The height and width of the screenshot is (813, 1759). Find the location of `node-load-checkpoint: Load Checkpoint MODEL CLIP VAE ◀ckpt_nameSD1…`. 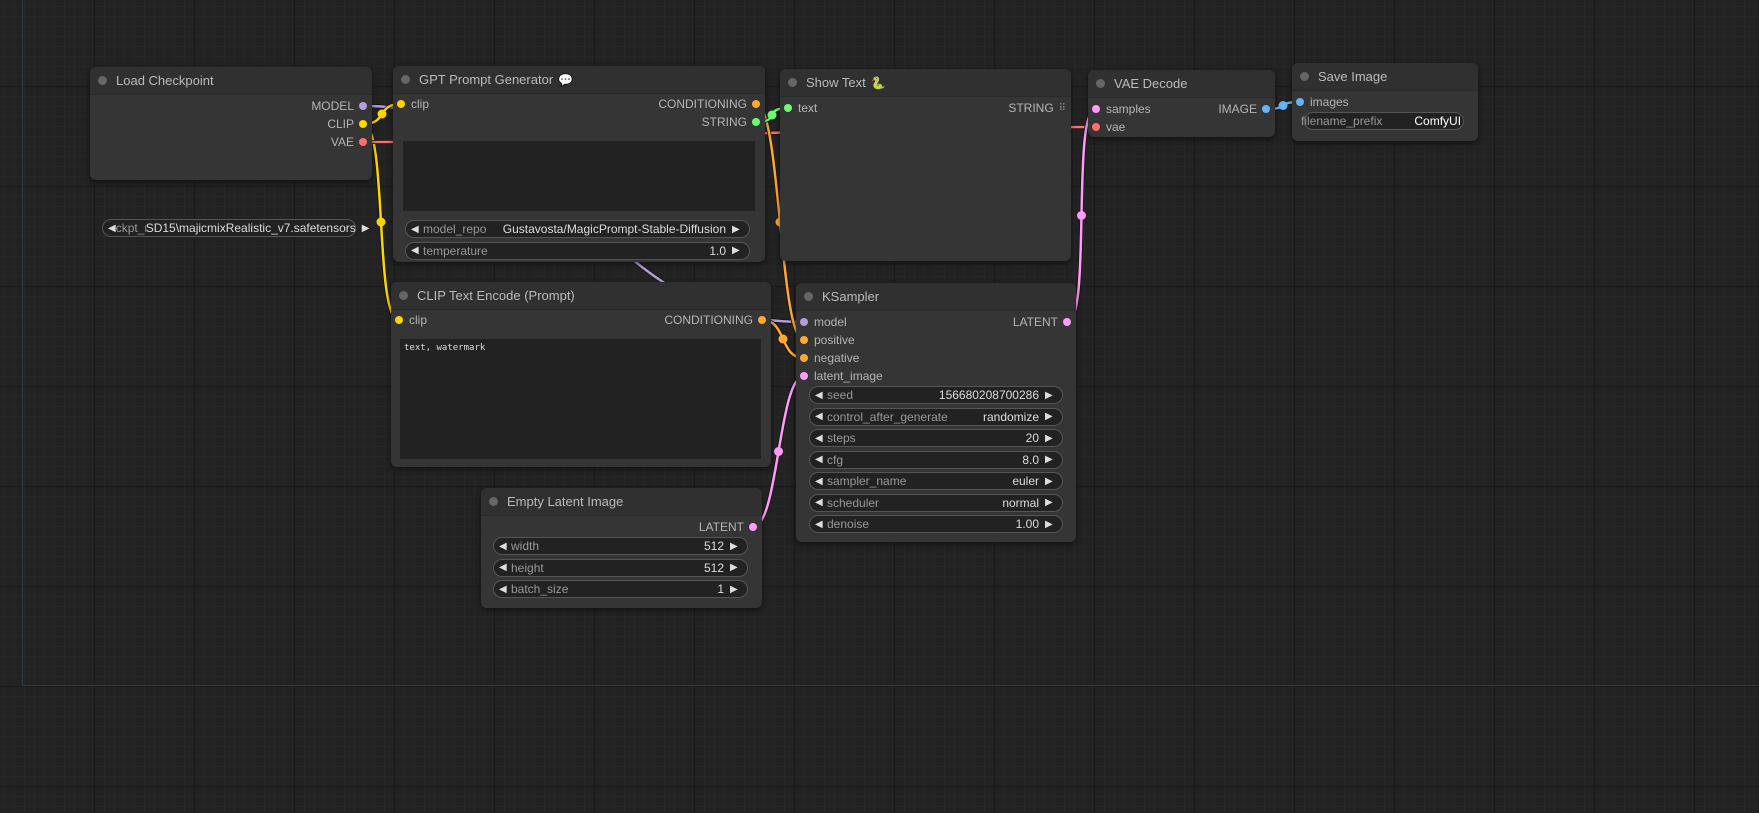

node-load-checkpoint: Load Checkpoint MODEL CLIP VAE ◀ckpt_nameSD1… is located at coordinates (231, 152).